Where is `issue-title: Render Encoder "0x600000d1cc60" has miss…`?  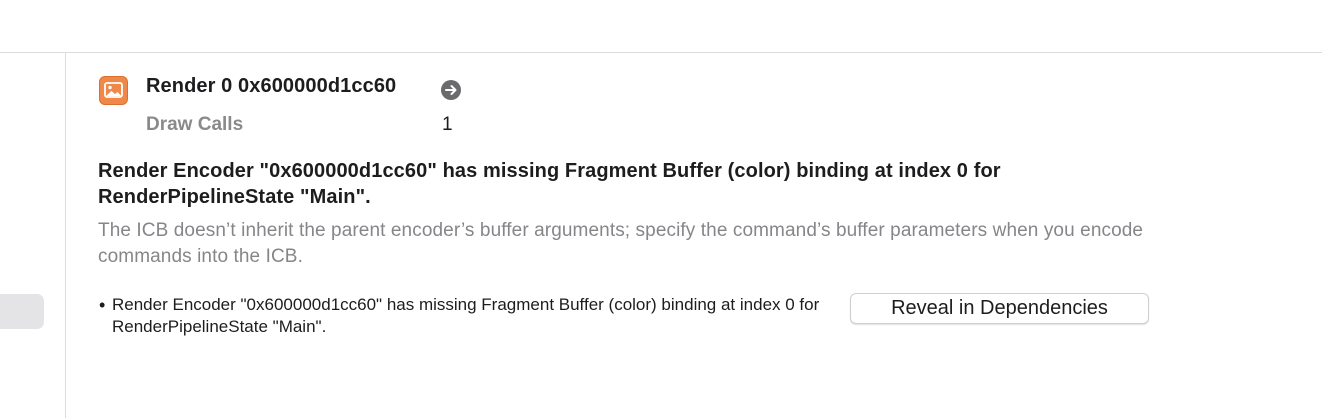
issue-title: Render Encoder "0x600000d1cc60" has miss… is located at coordinates (549, 184).